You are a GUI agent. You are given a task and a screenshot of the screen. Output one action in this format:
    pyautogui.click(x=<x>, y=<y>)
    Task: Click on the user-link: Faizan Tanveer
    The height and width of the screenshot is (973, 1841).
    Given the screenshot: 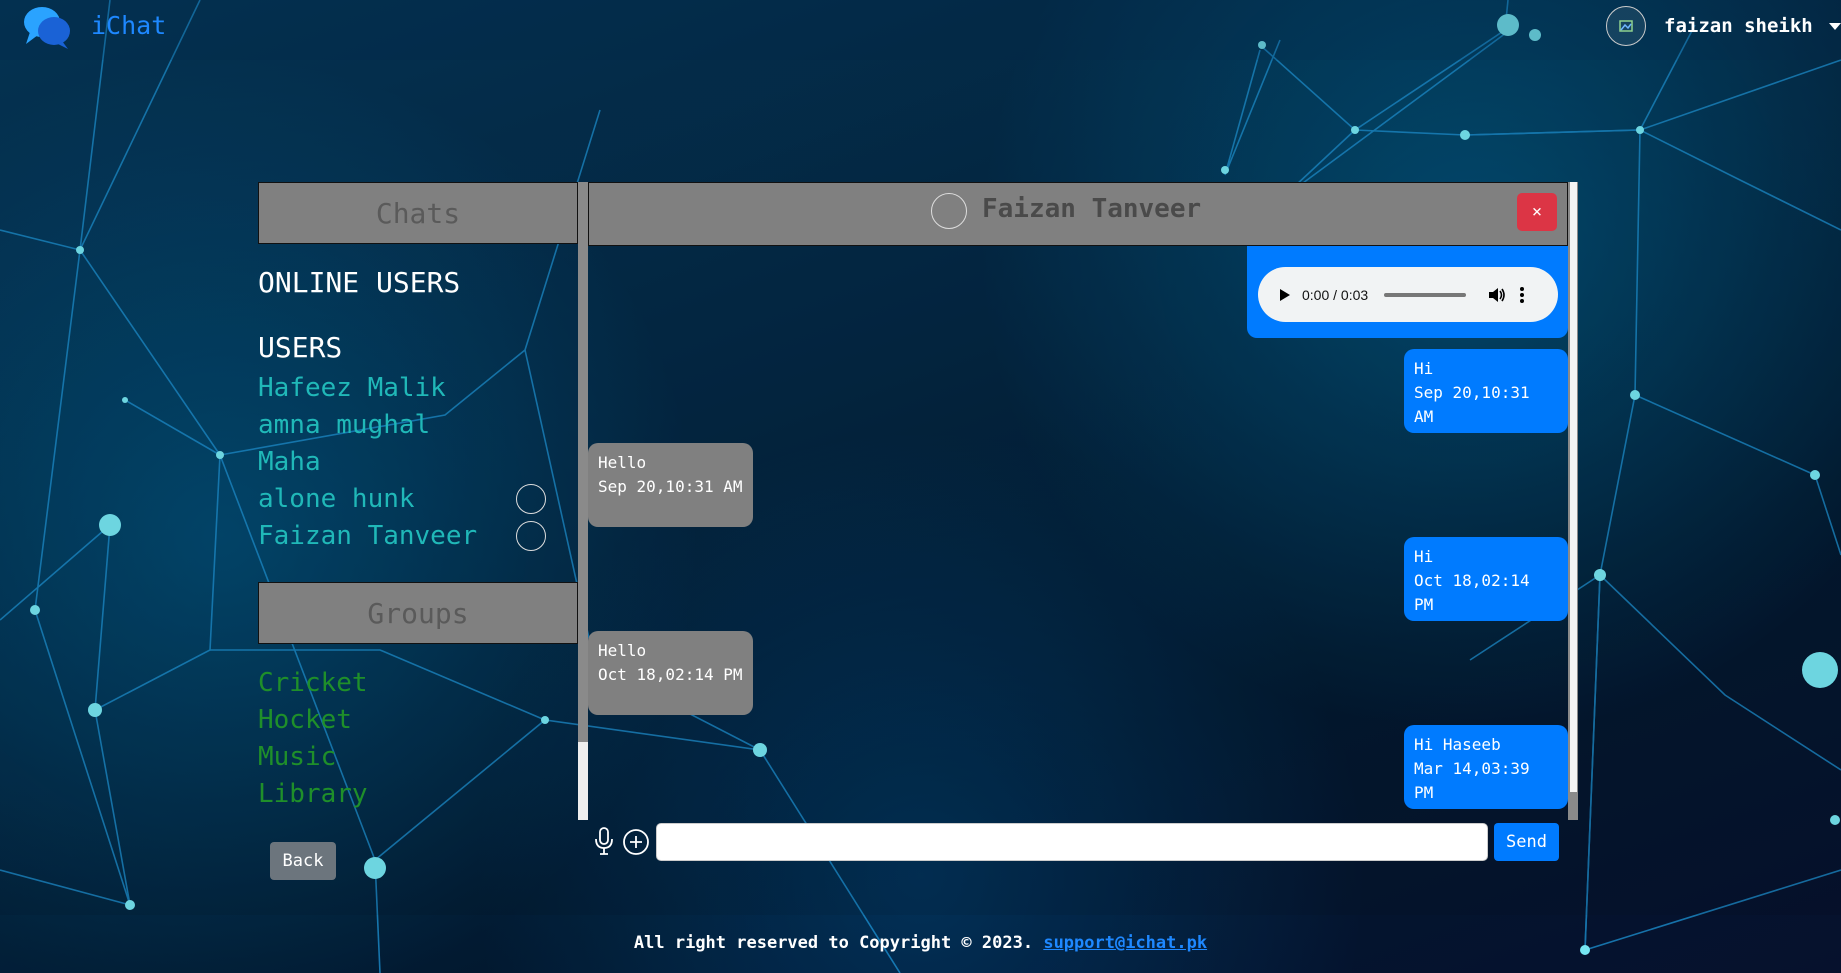 What is the action you would take?
    pyautogui.click(x=367, y=536)
    